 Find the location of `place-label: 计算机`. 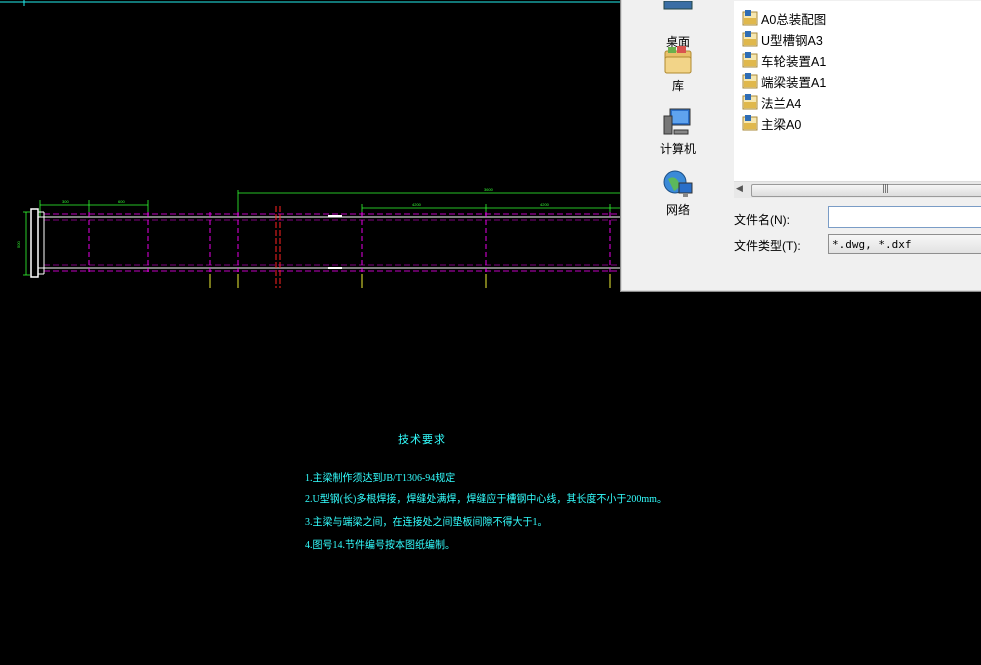

place-label: 计算机 is located at coordinates (677, 149).